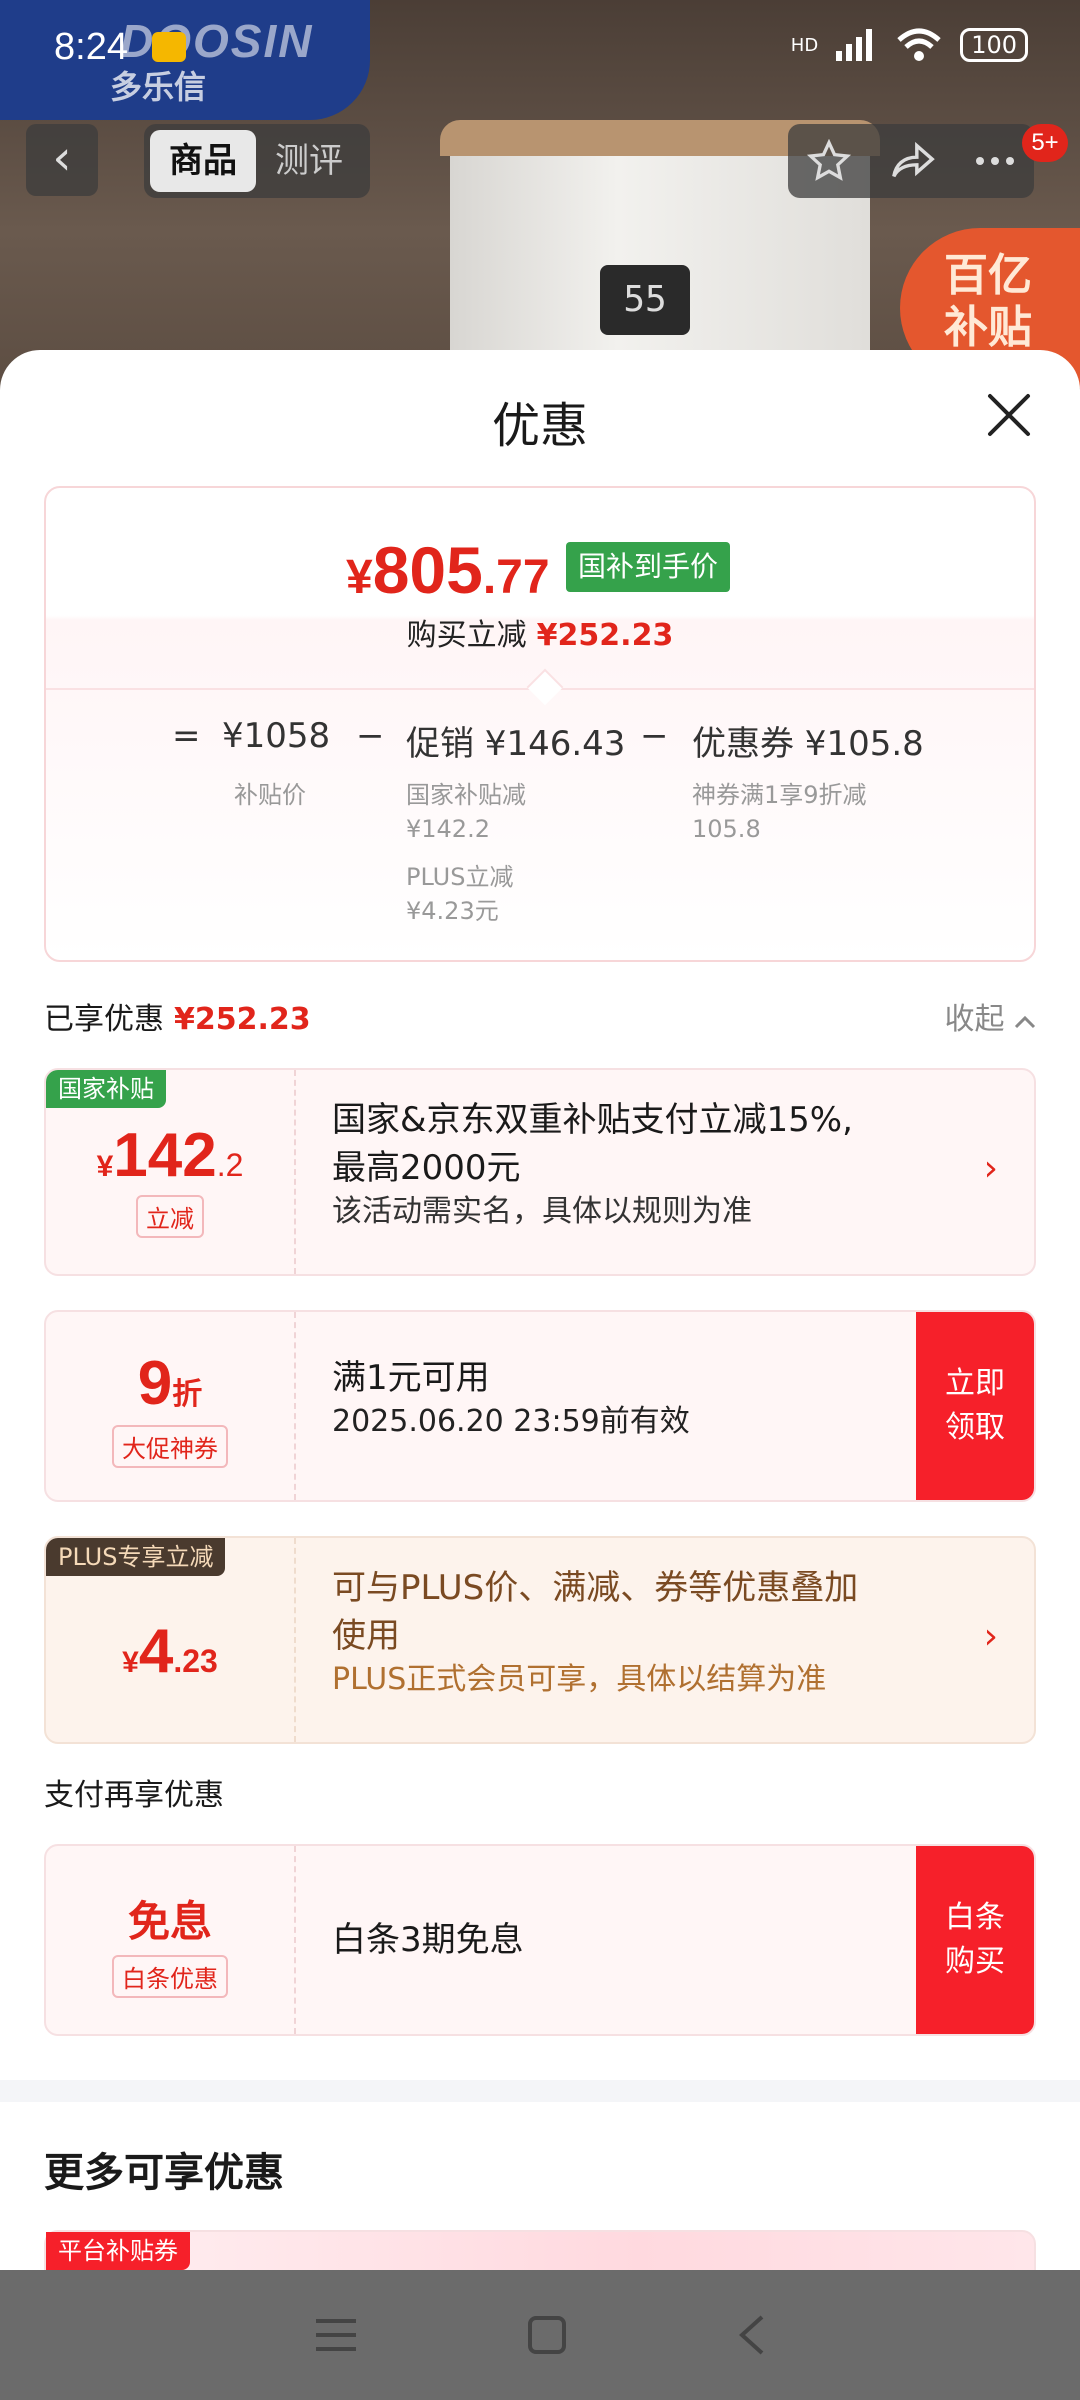  What do you see at coordinates (452, 911) in the screenshot?
I see `promo-detail-plus-value: ¥4.23元` at bounding box center [452, 911].